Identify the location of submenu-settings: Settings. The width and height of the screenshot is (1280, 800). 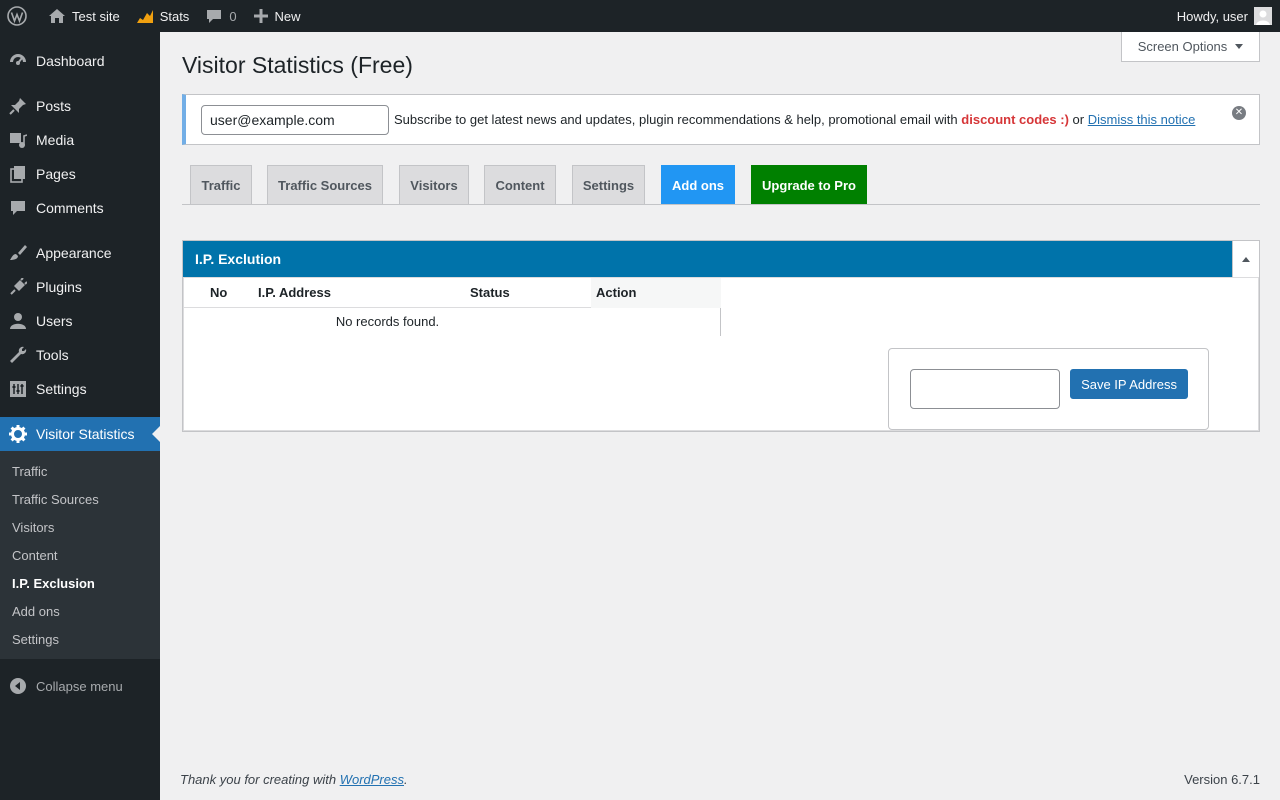
(80, 639).